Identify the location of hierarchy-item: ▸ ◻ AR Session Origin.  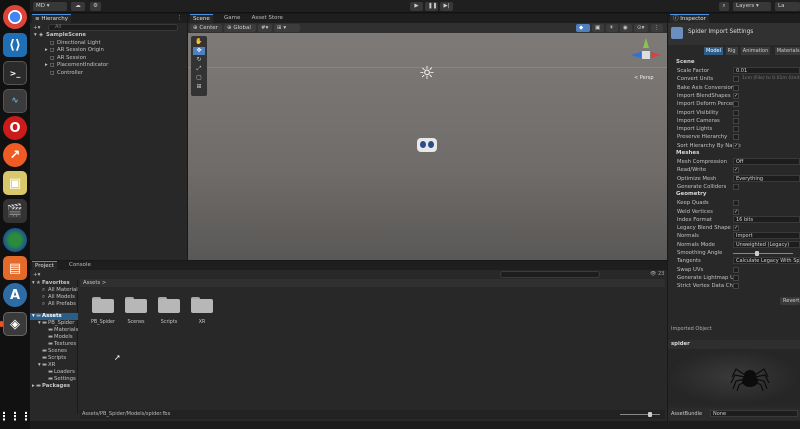
(108, 50).